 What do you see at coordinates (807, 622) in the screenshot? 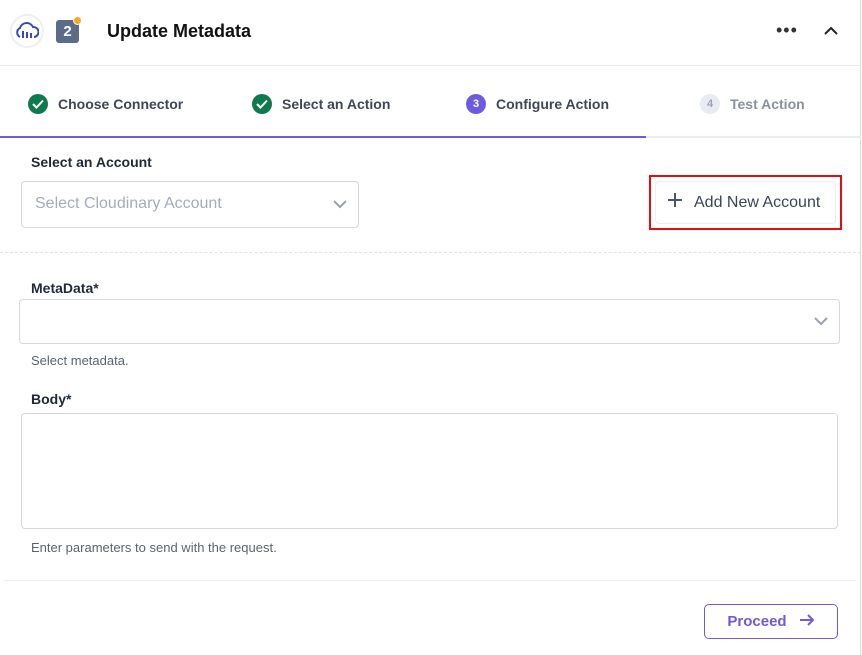
I see `arrow-right-icon` at bounding box center [807, 622].